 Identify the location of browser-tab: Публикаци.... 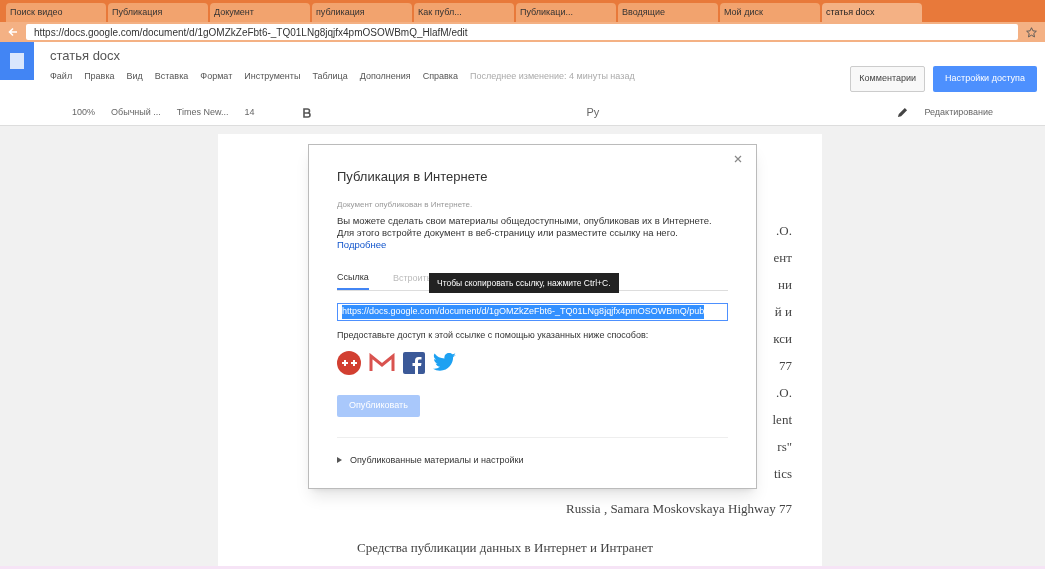
(566, 12).